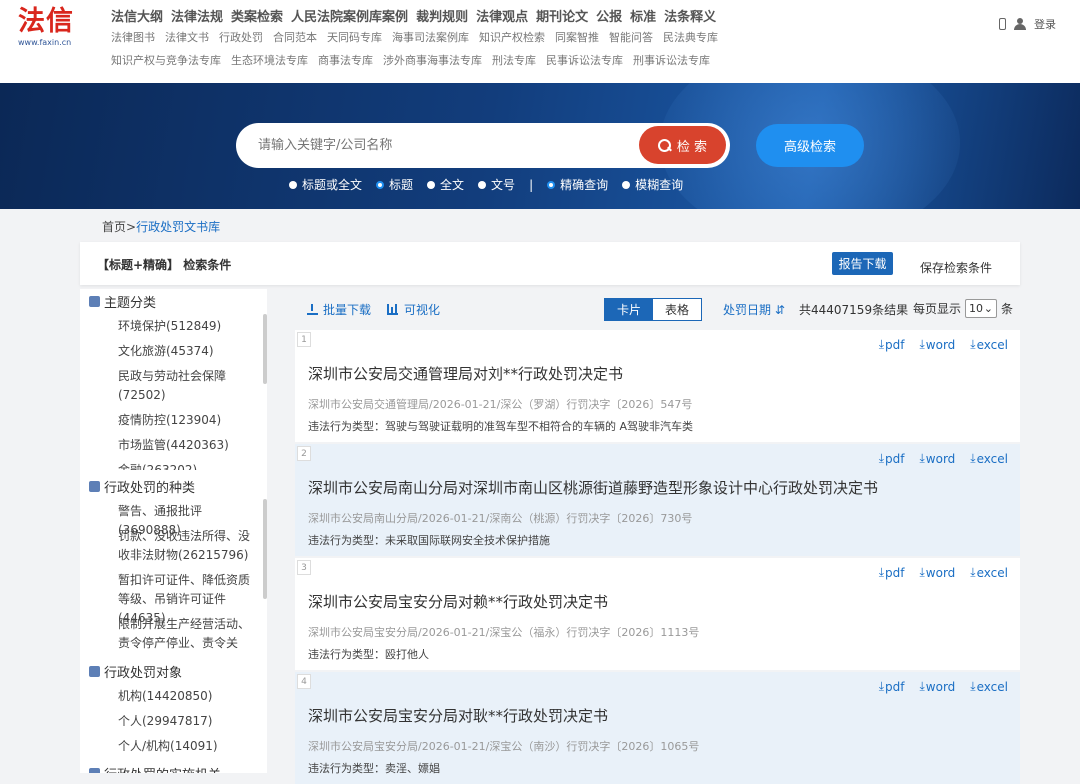 The image size is (1080, 784). What do you see at coordinates (631, 37) in the screenshot?
I see `sub-nav-item: 智能问答` at bounding box center [631, 37].